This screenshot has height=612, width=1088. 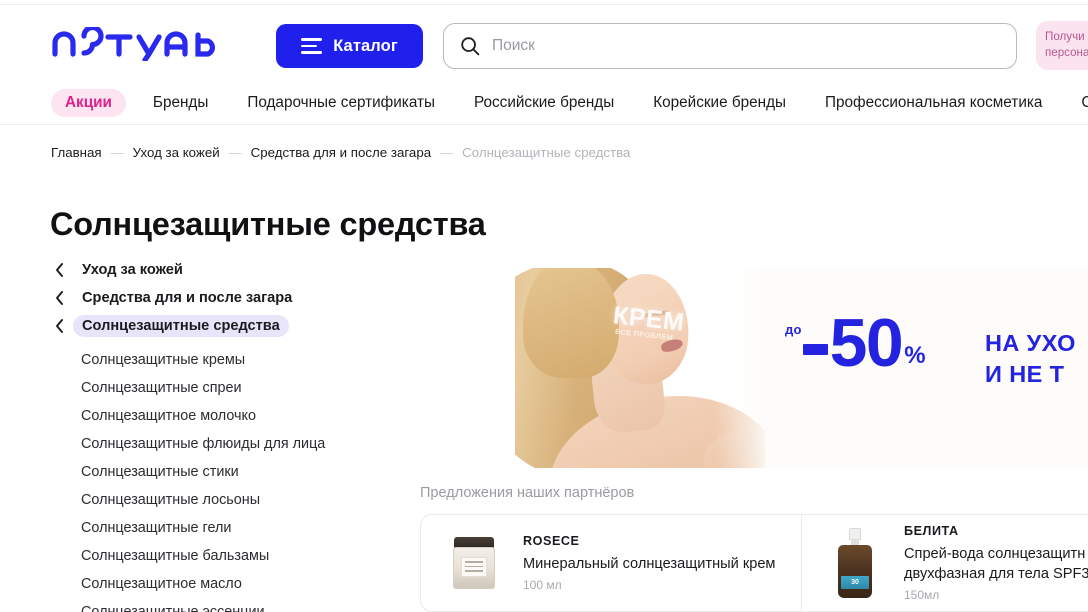 What do you see at coordinates (225, 360) in the screenshot?
I see `sidebar-item-creams: Солнцезащитные кремы` at bounding box center [225, 360].